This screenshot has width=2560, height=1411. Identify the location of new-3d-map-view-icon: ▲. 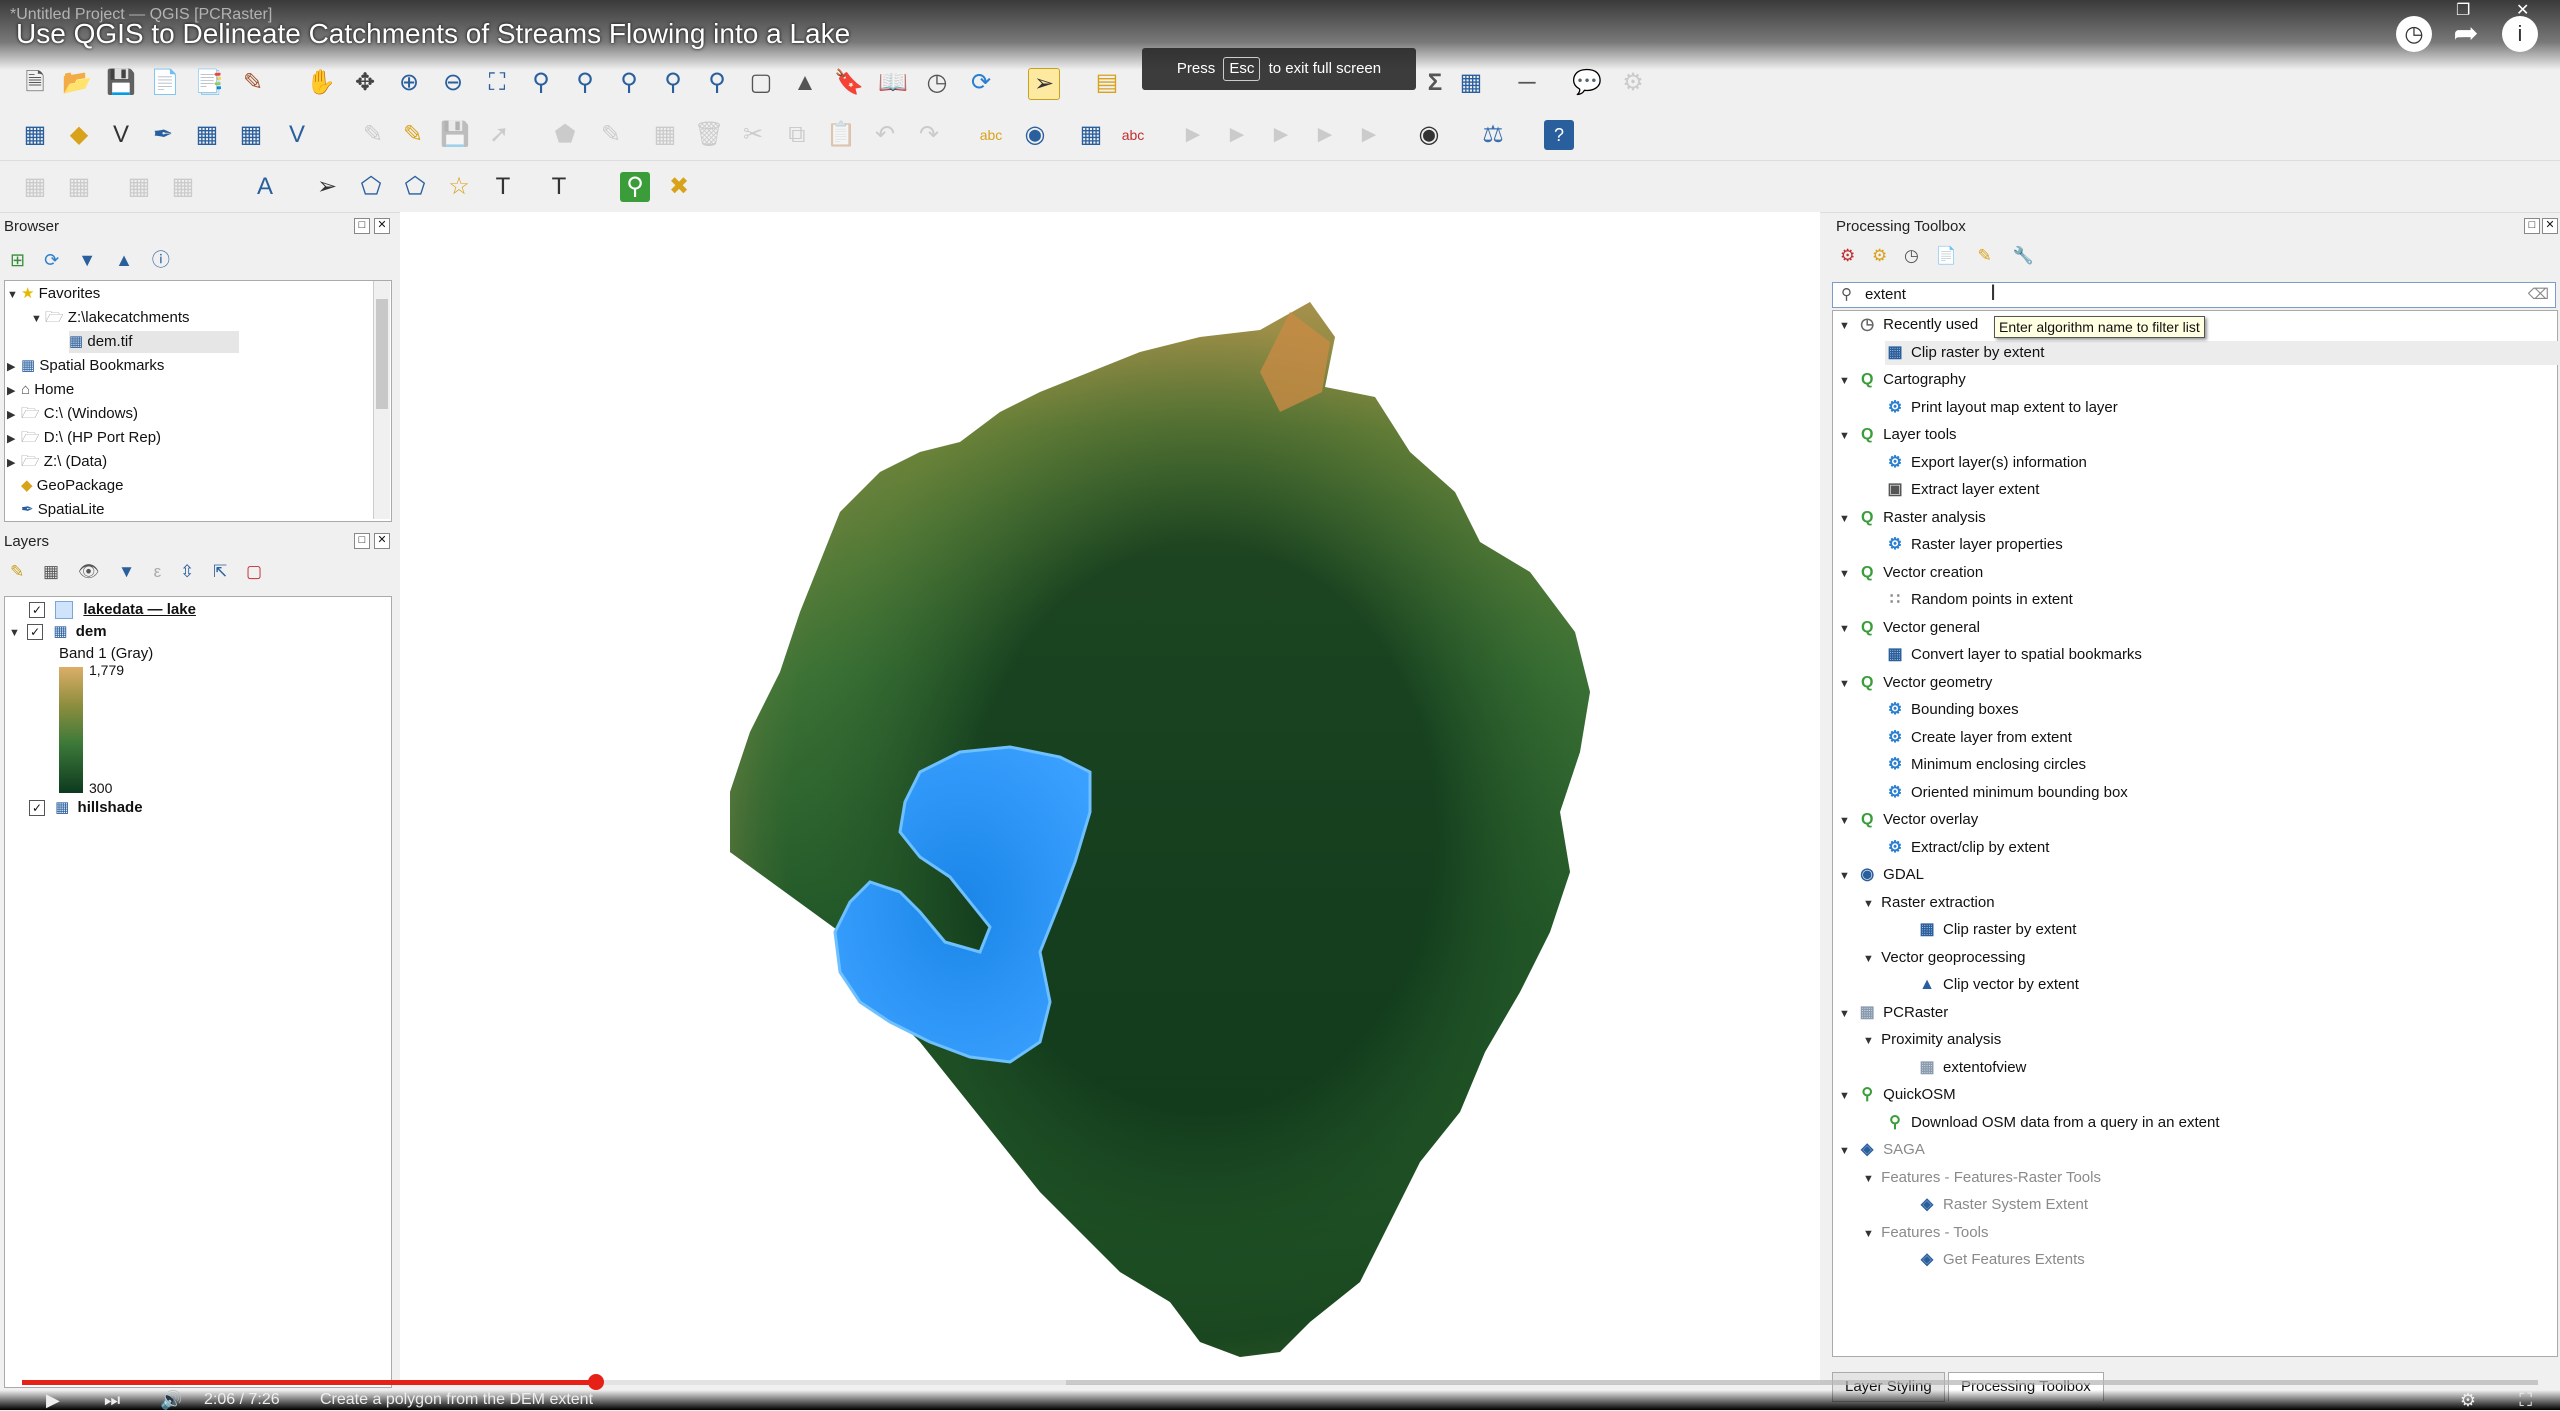
(805, 83).